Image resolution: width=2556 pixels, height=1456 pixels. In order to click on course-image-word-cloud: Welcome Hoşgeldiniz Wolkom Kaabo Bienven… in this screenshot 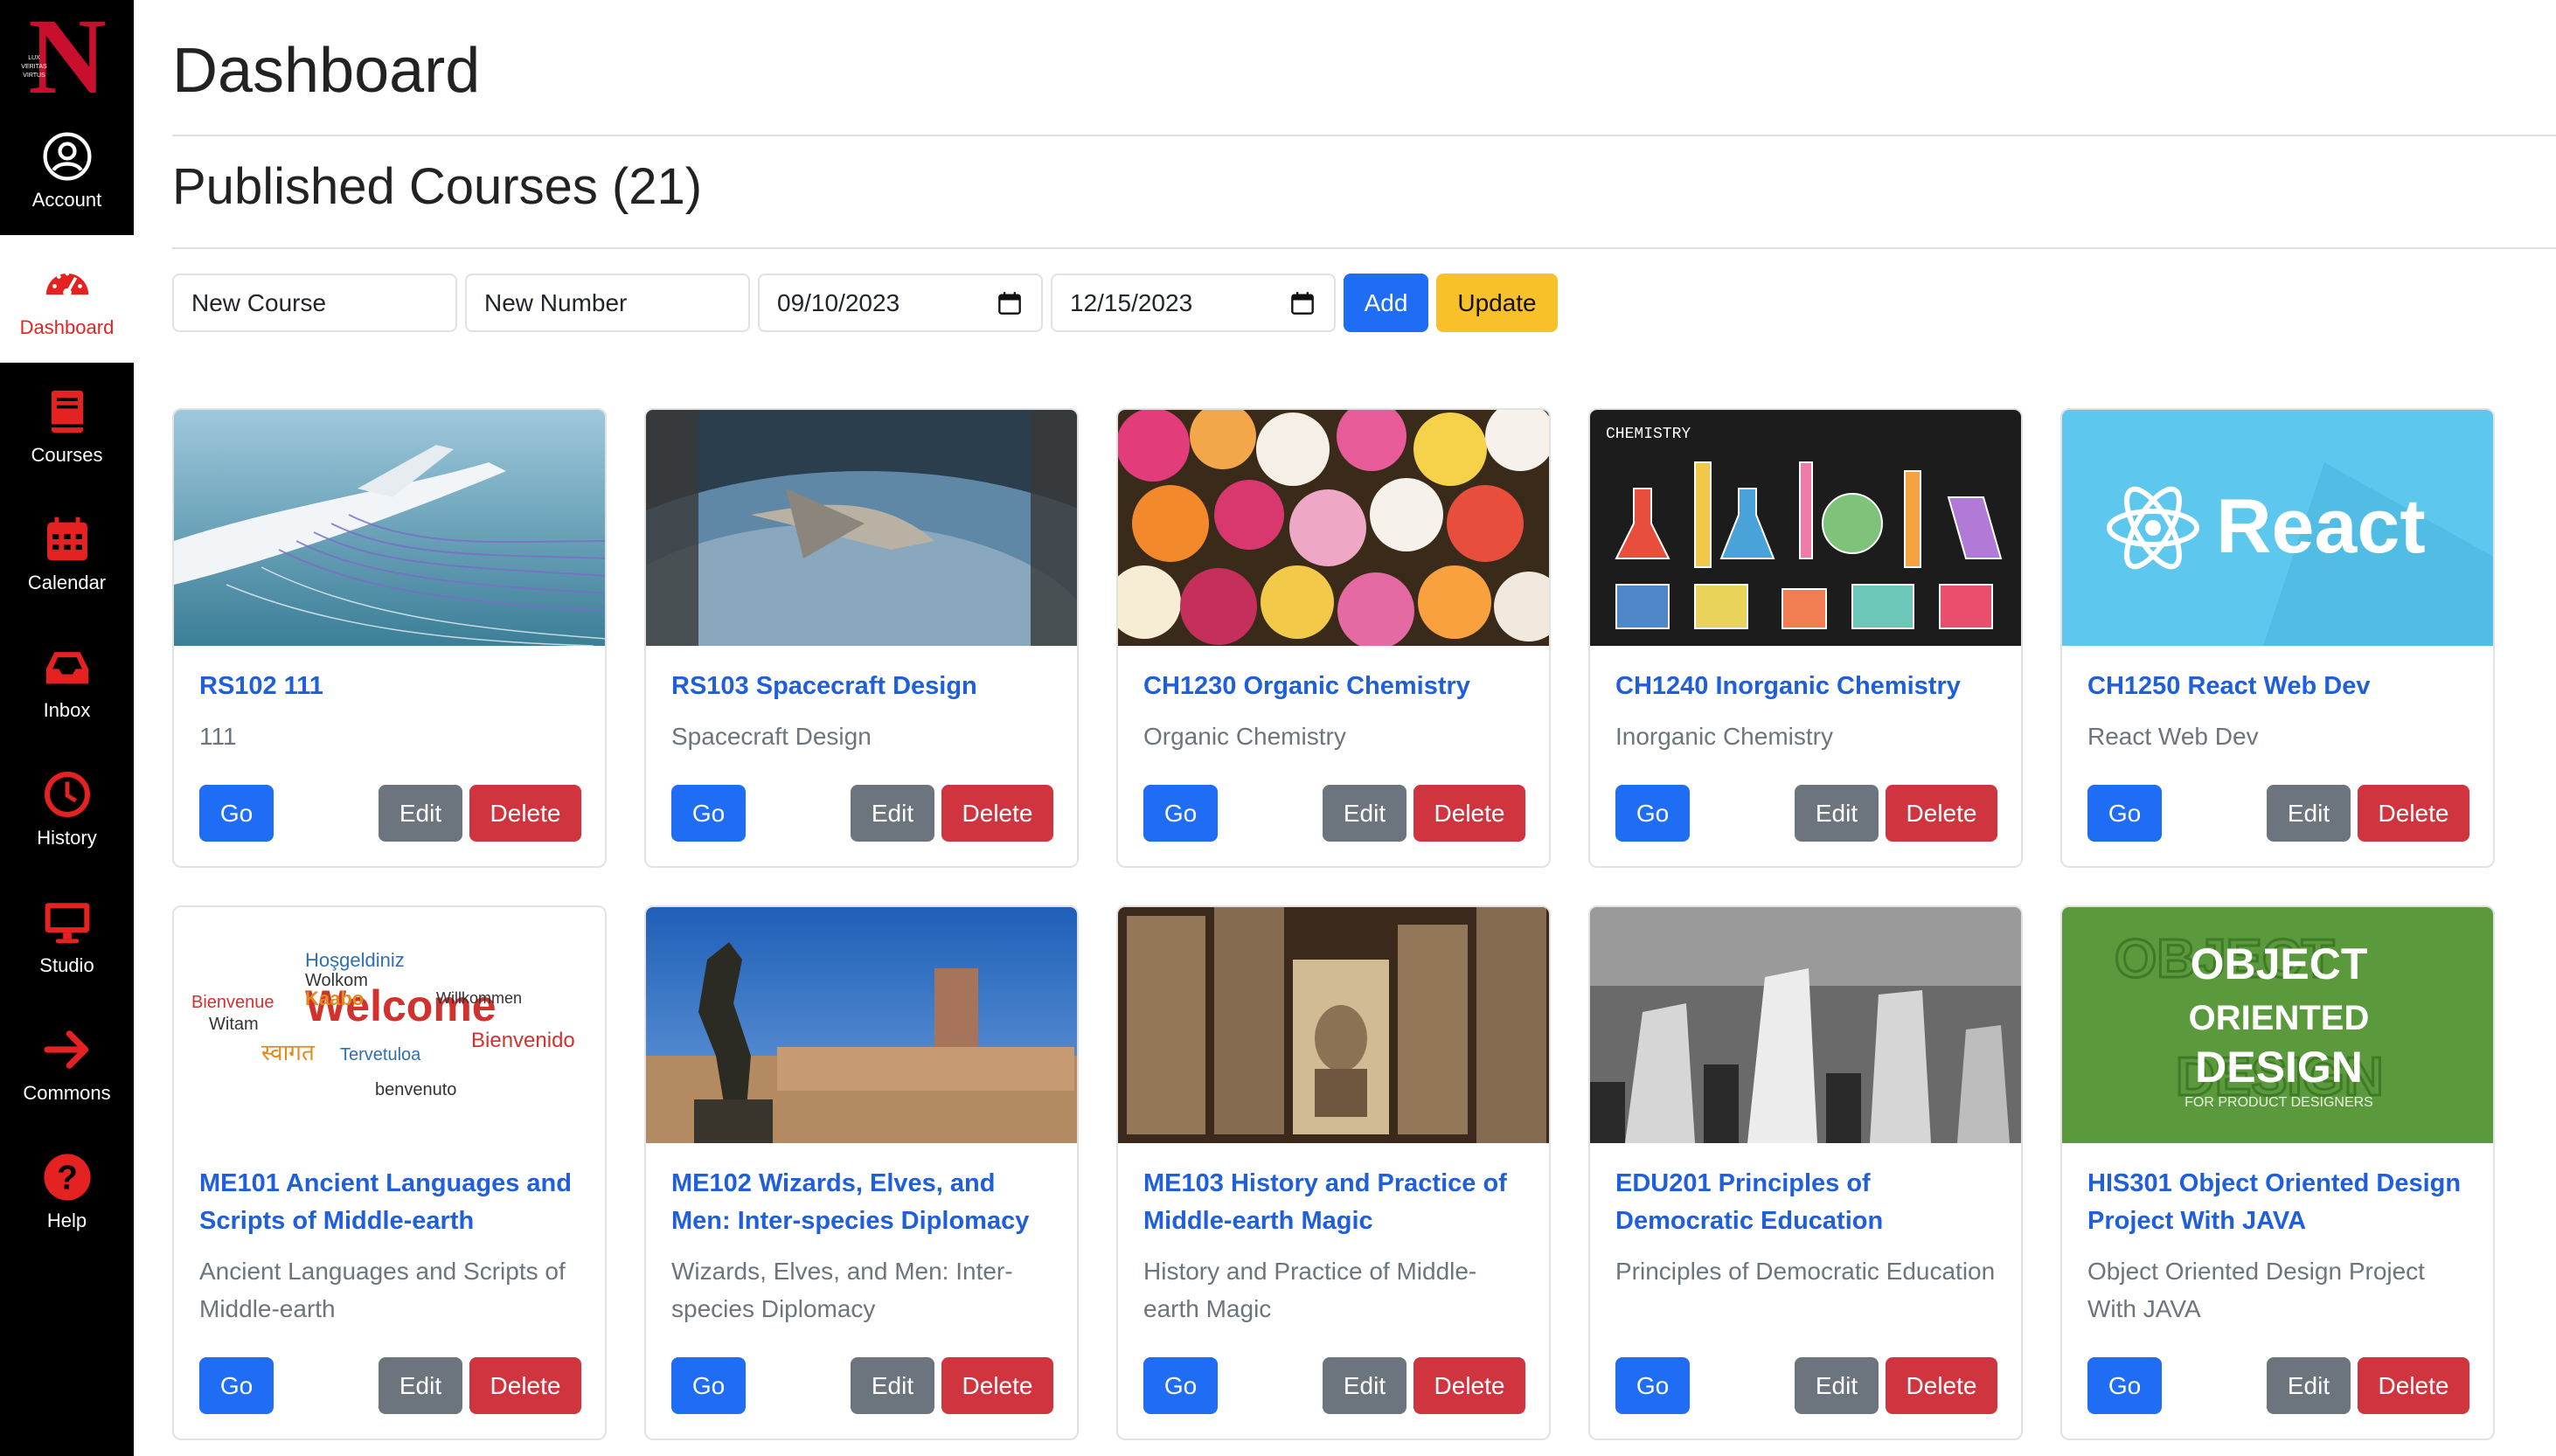, I will do `click(389, 1025)`.